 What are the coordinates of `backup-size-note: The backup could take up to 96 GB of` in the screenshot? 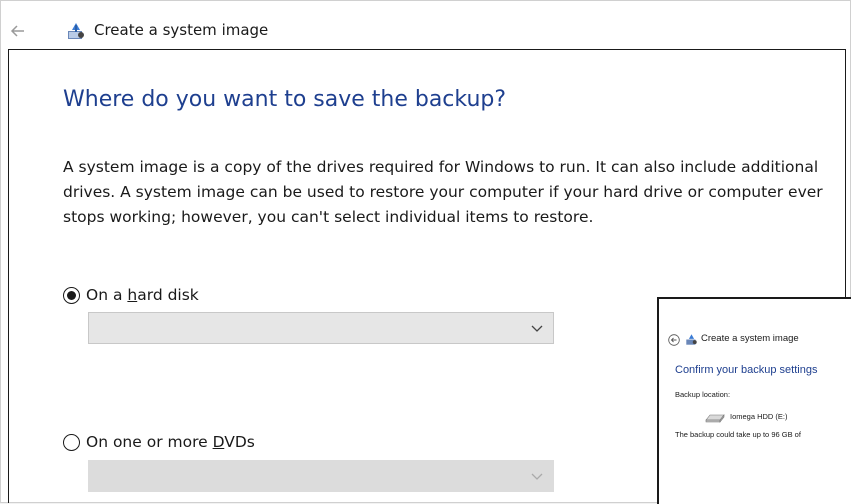 It's located at (738, 434).